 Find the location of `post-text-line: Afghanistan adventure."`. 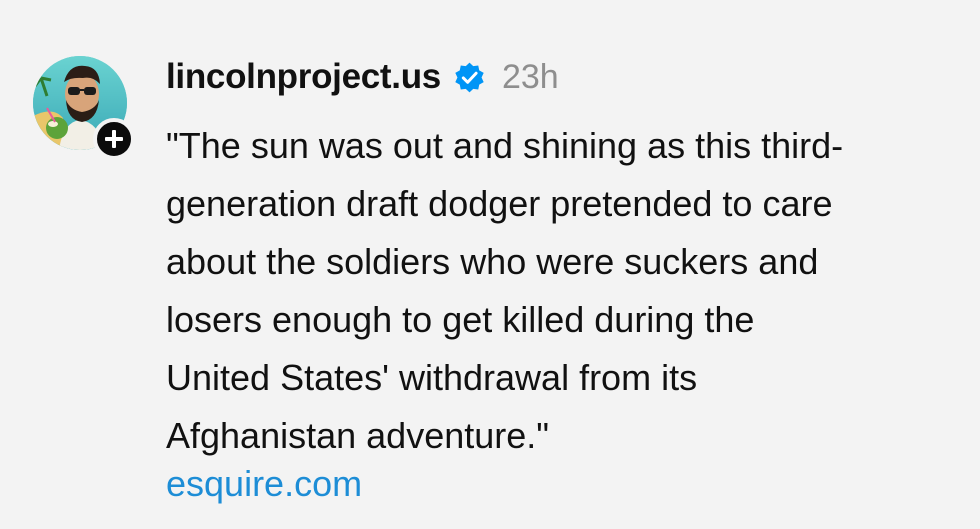

post-text-line: Afghanistan adventure." is located at coordinates (358, 435).